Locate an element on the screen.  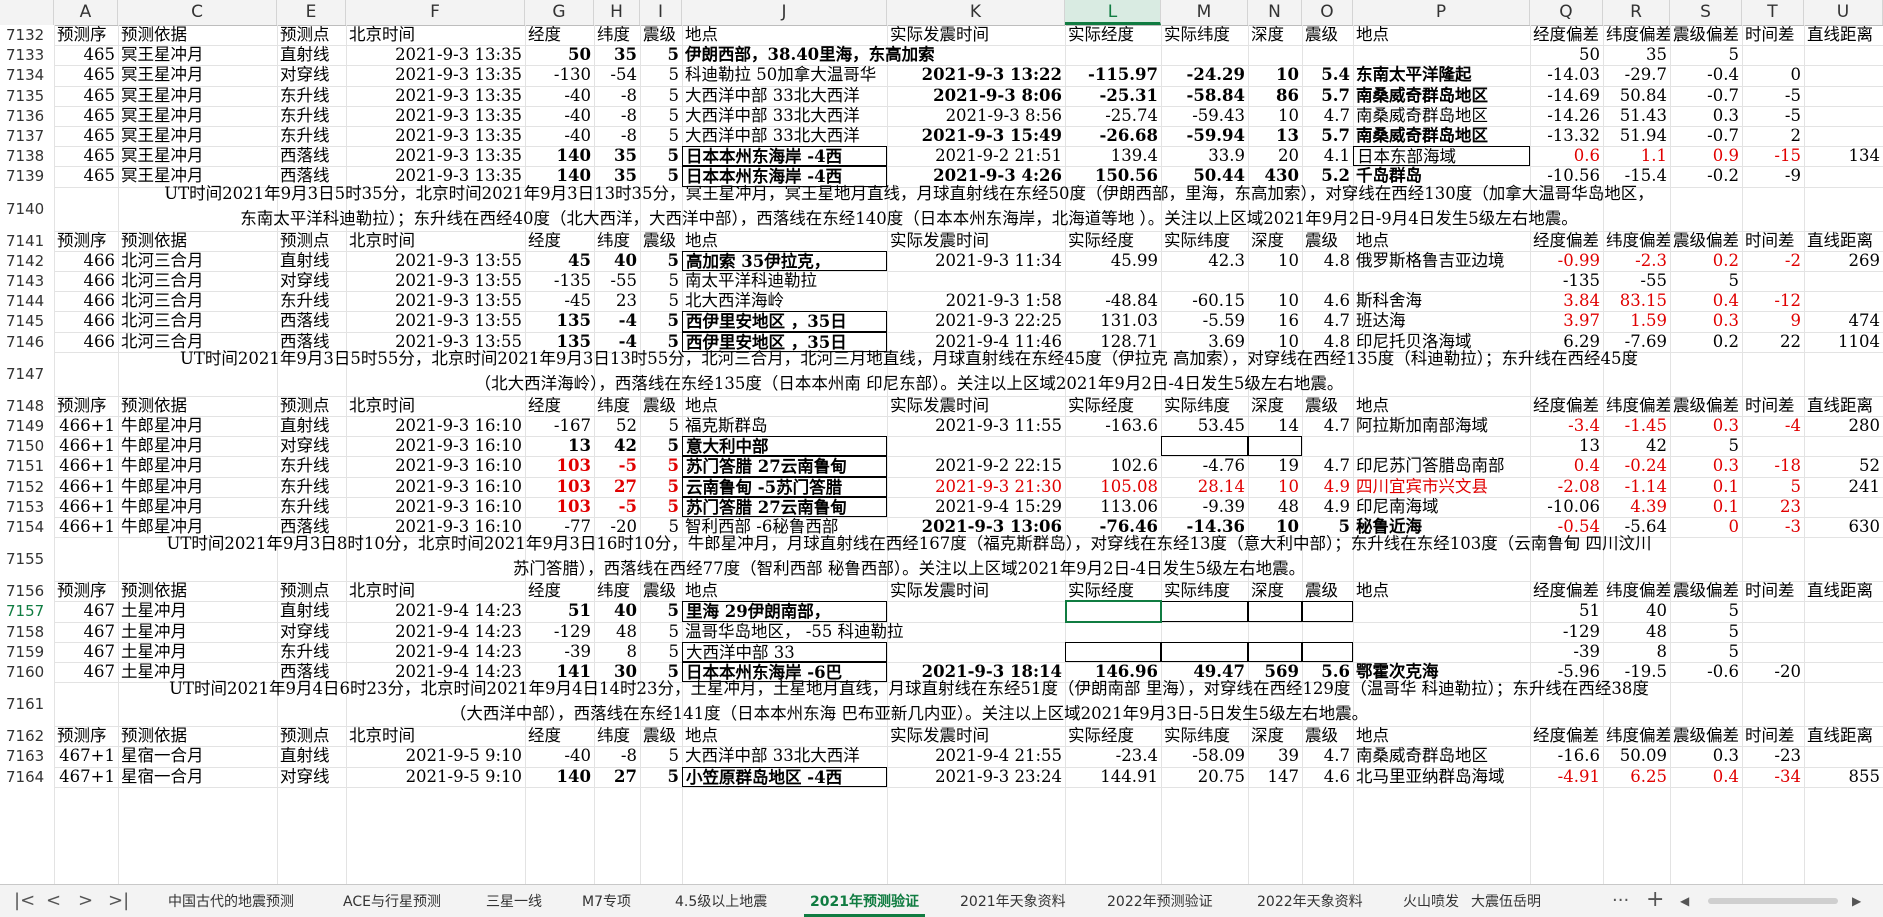
cell-C: 星宿一合月 is located at coordinates (197, 777).